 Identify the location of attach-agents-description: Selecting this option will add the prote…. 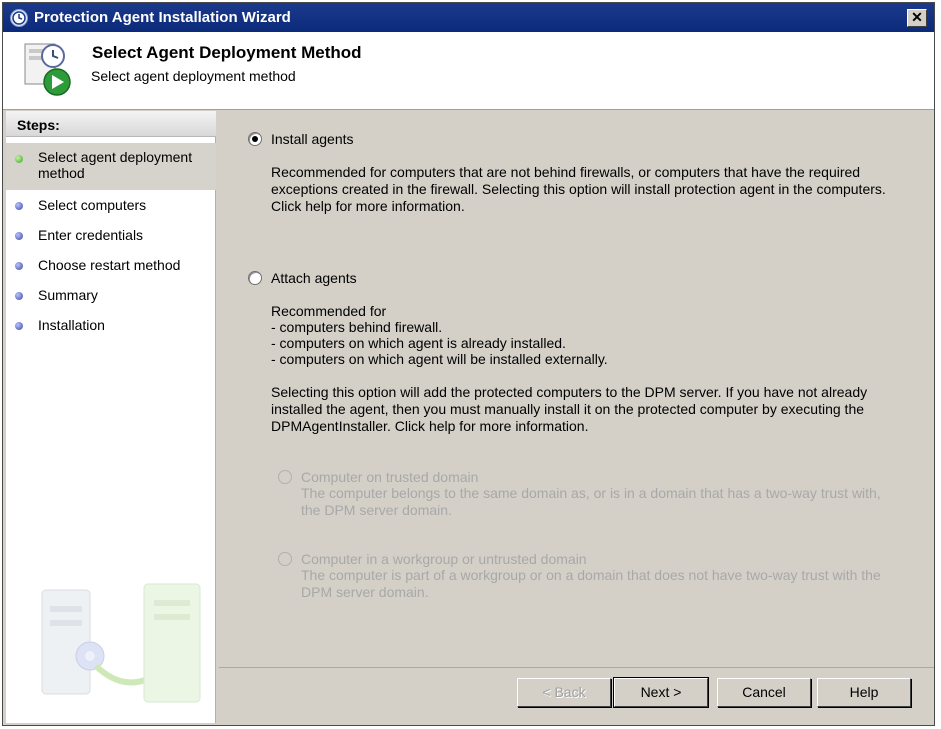
(569, 409).